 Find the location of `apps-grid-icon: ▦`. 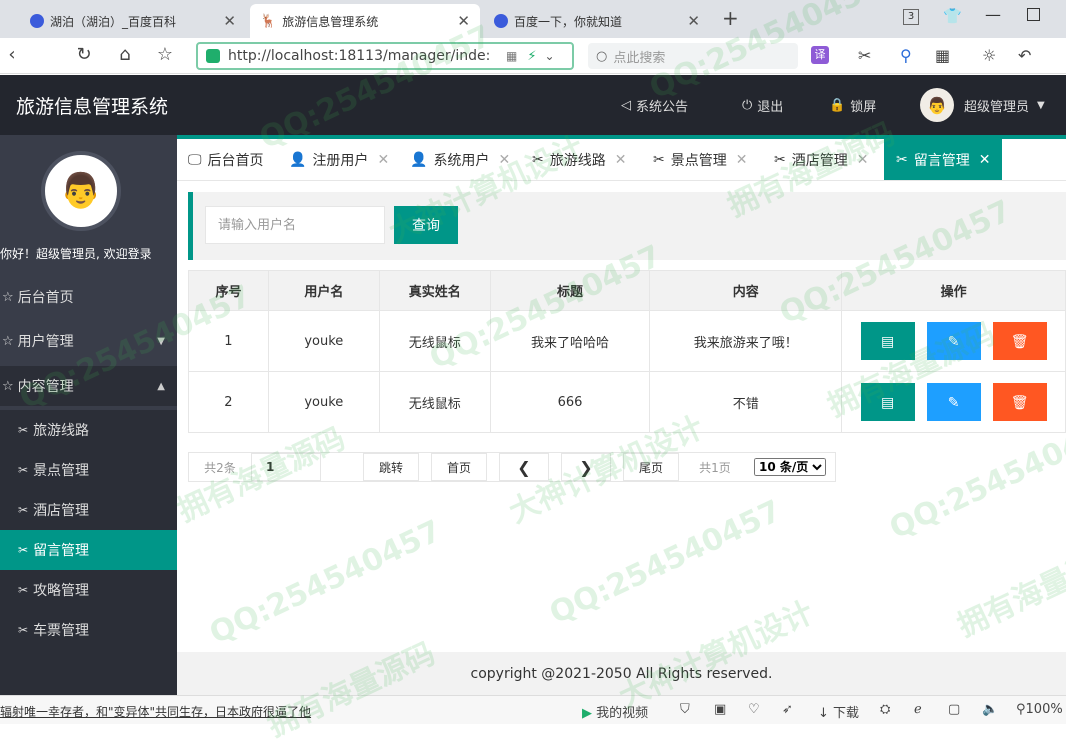

apps-grid-icon: ▦ is located at coordinates (942, 55).